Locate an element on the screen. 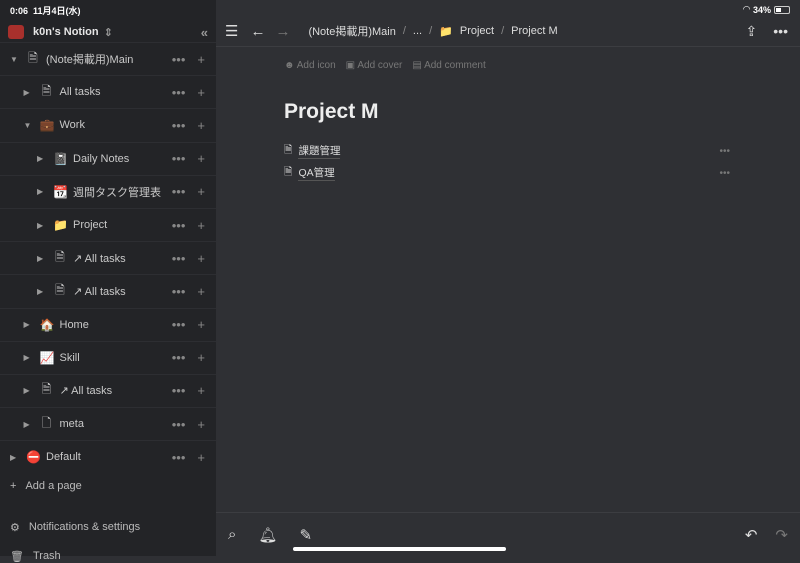  folder-icon: 📁 is located at coordinates (60, 225).